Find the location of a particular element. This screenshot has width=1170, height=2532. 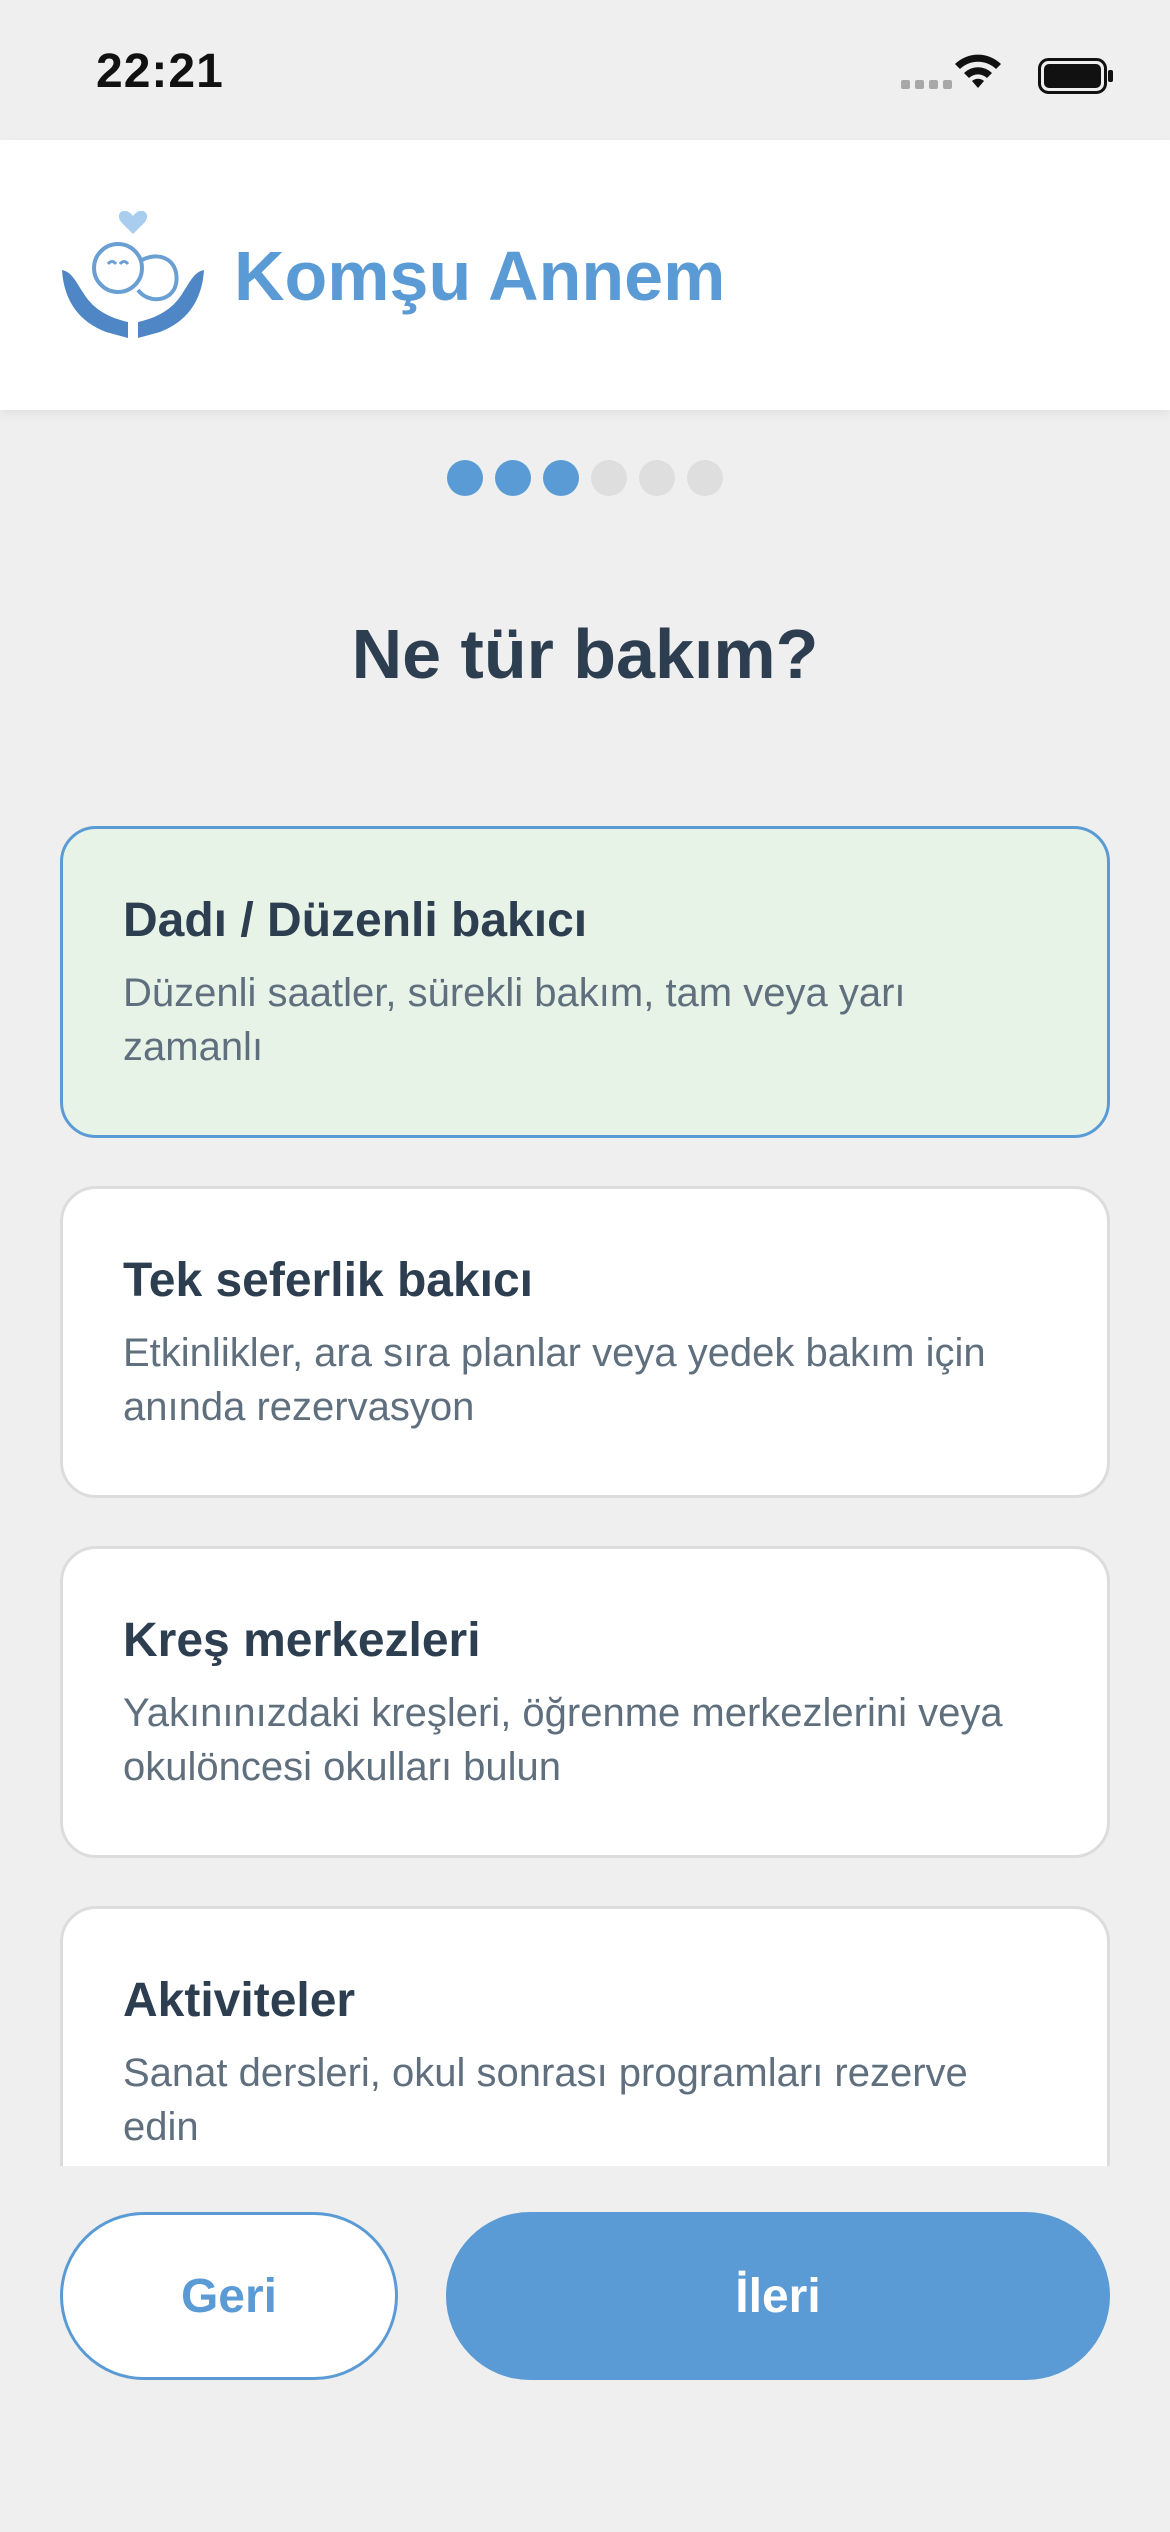

back-button: Geri is located at coordinates (229, 2296).